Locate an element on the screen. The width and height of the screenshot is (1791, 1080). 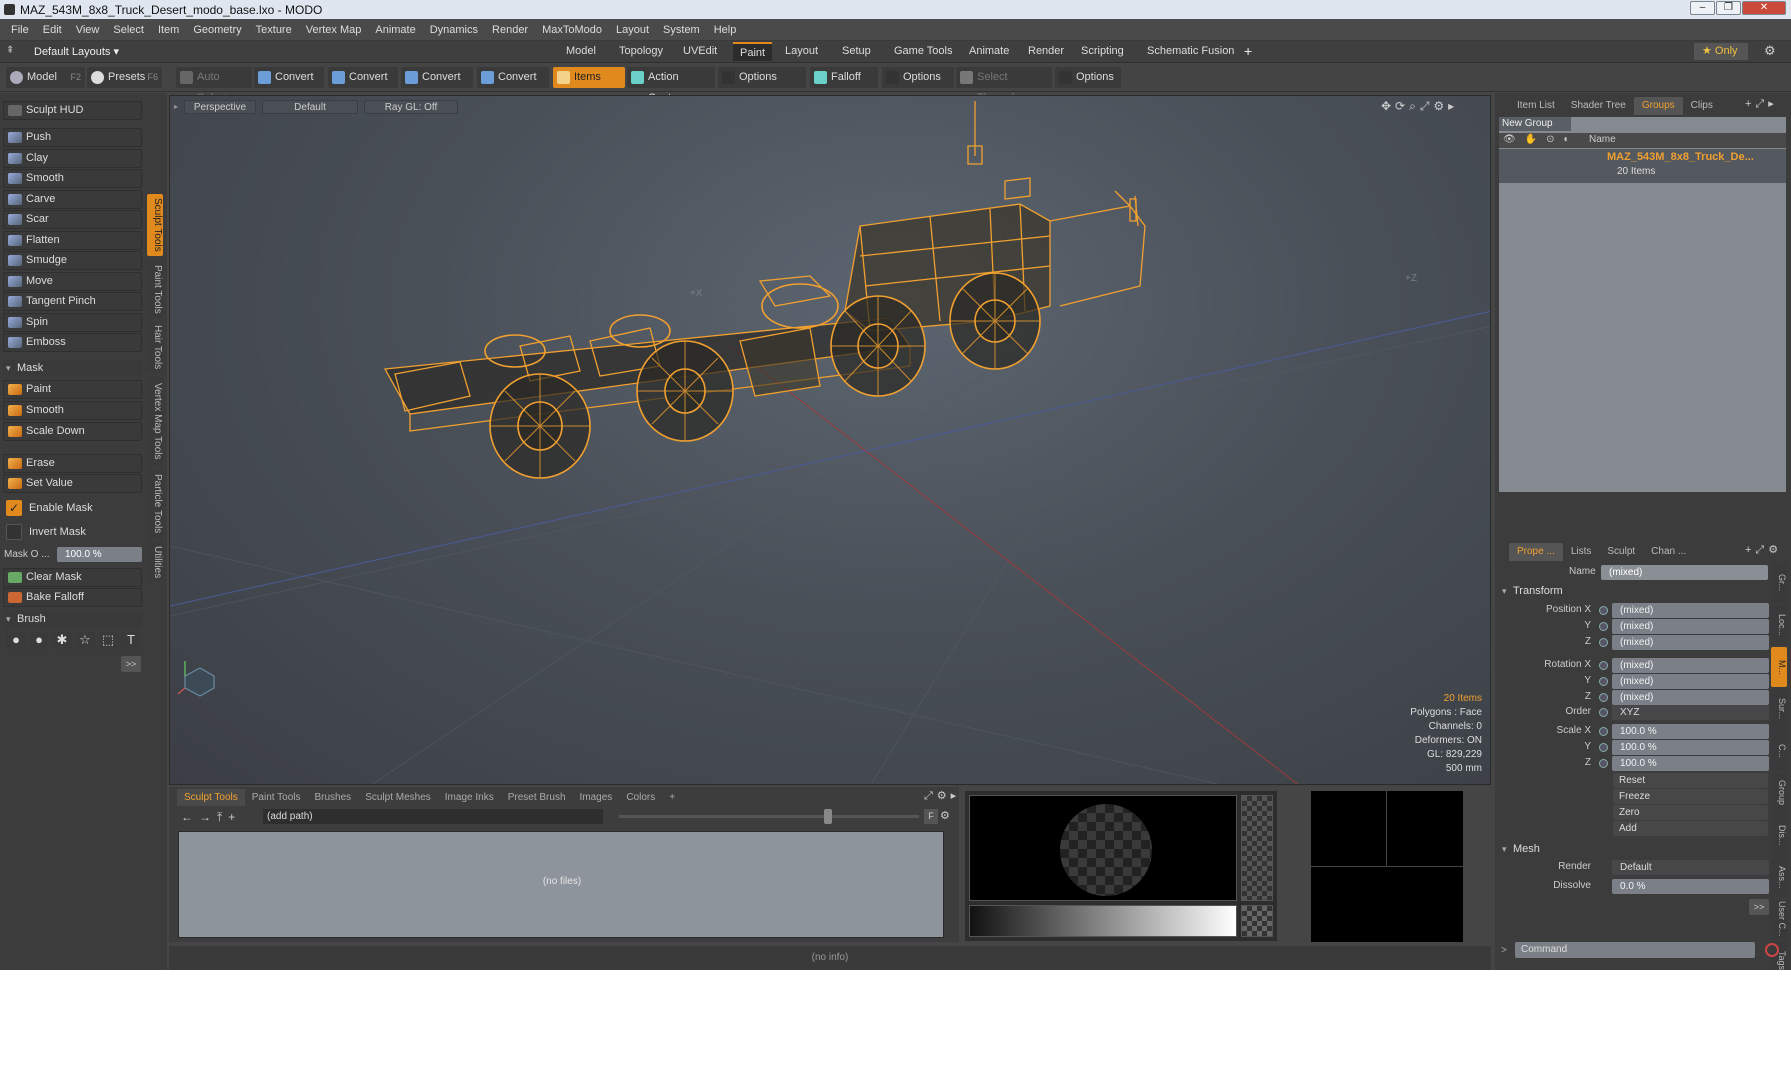
falloff-button-8: Falloff is located at coordinates (844, 77).